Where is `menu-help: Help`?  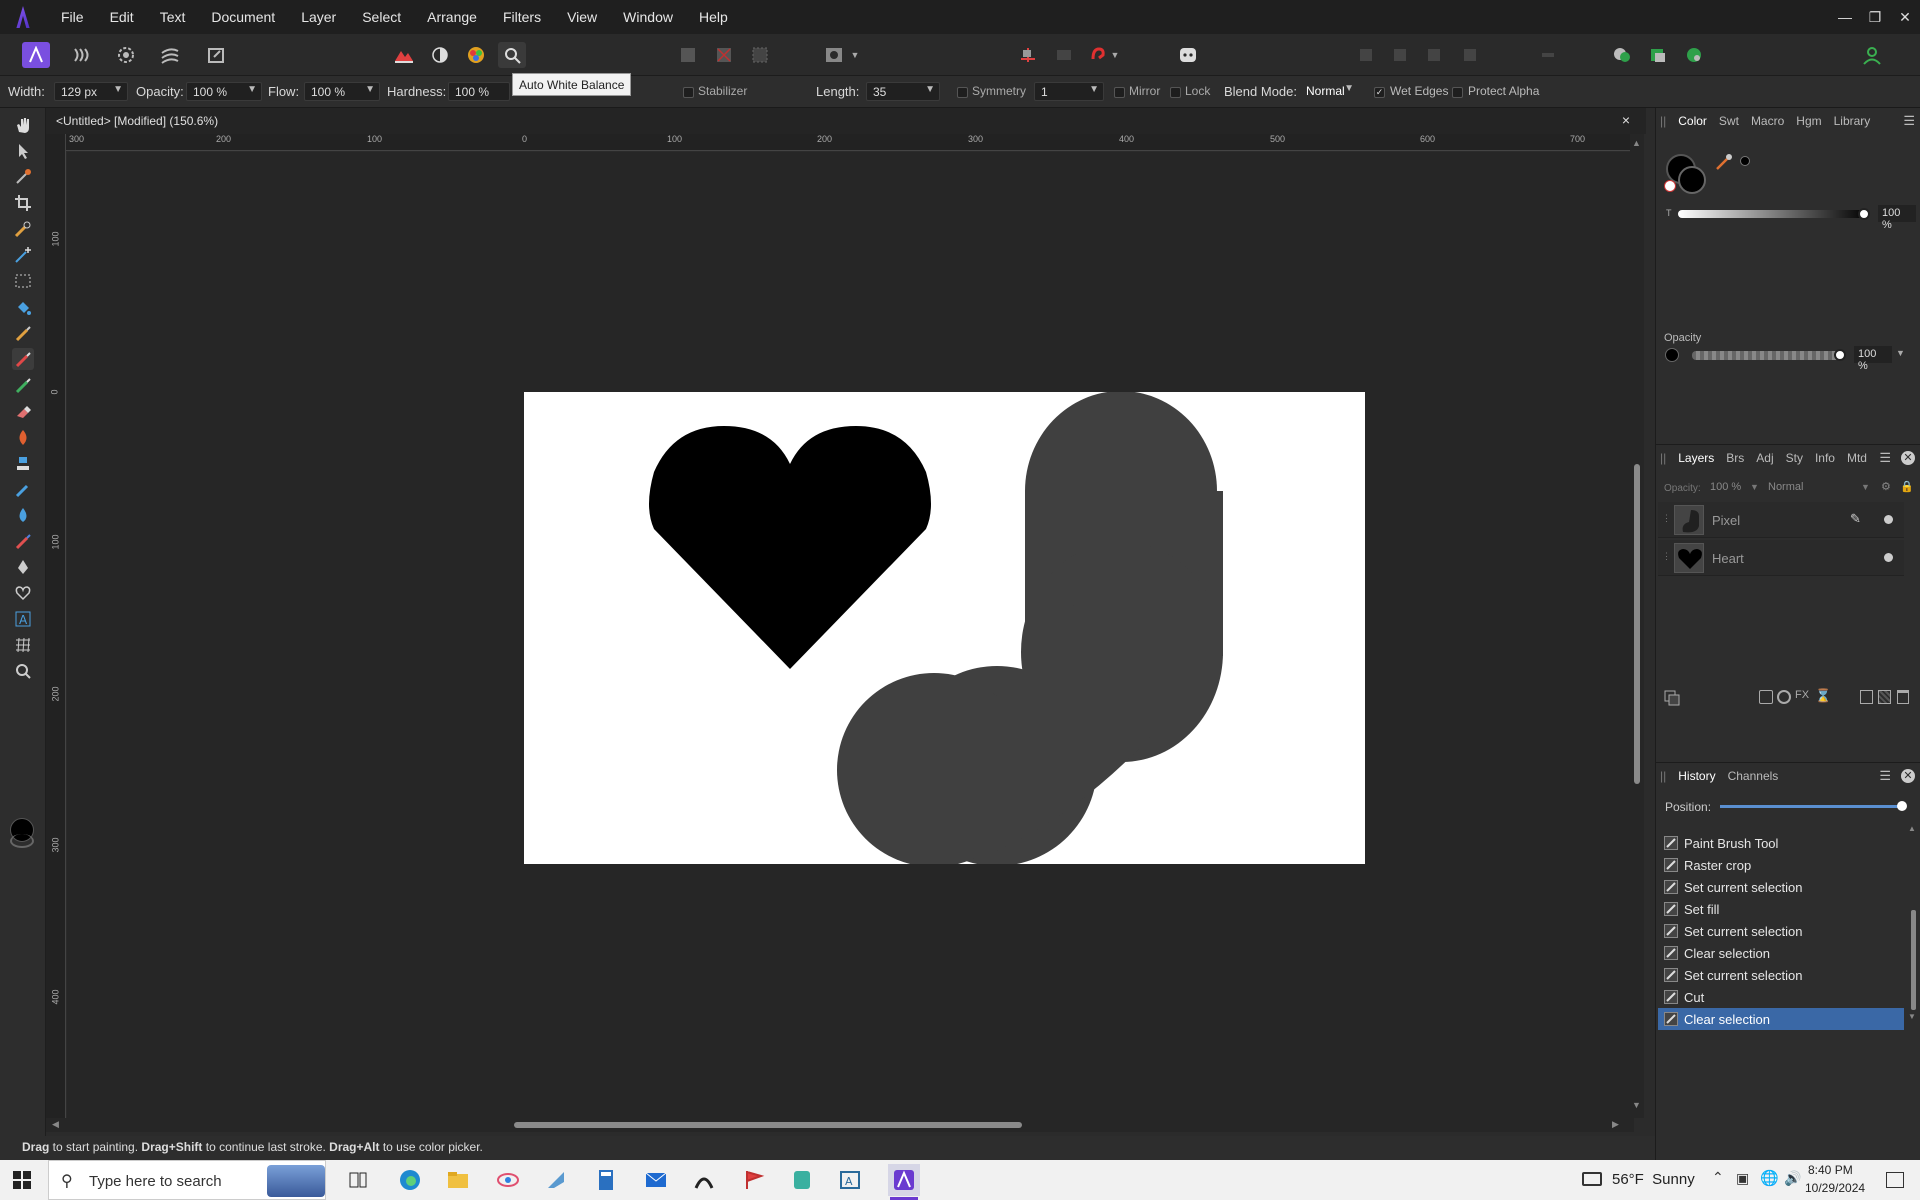
menu-help: Help is located at coordinates (713, 17).